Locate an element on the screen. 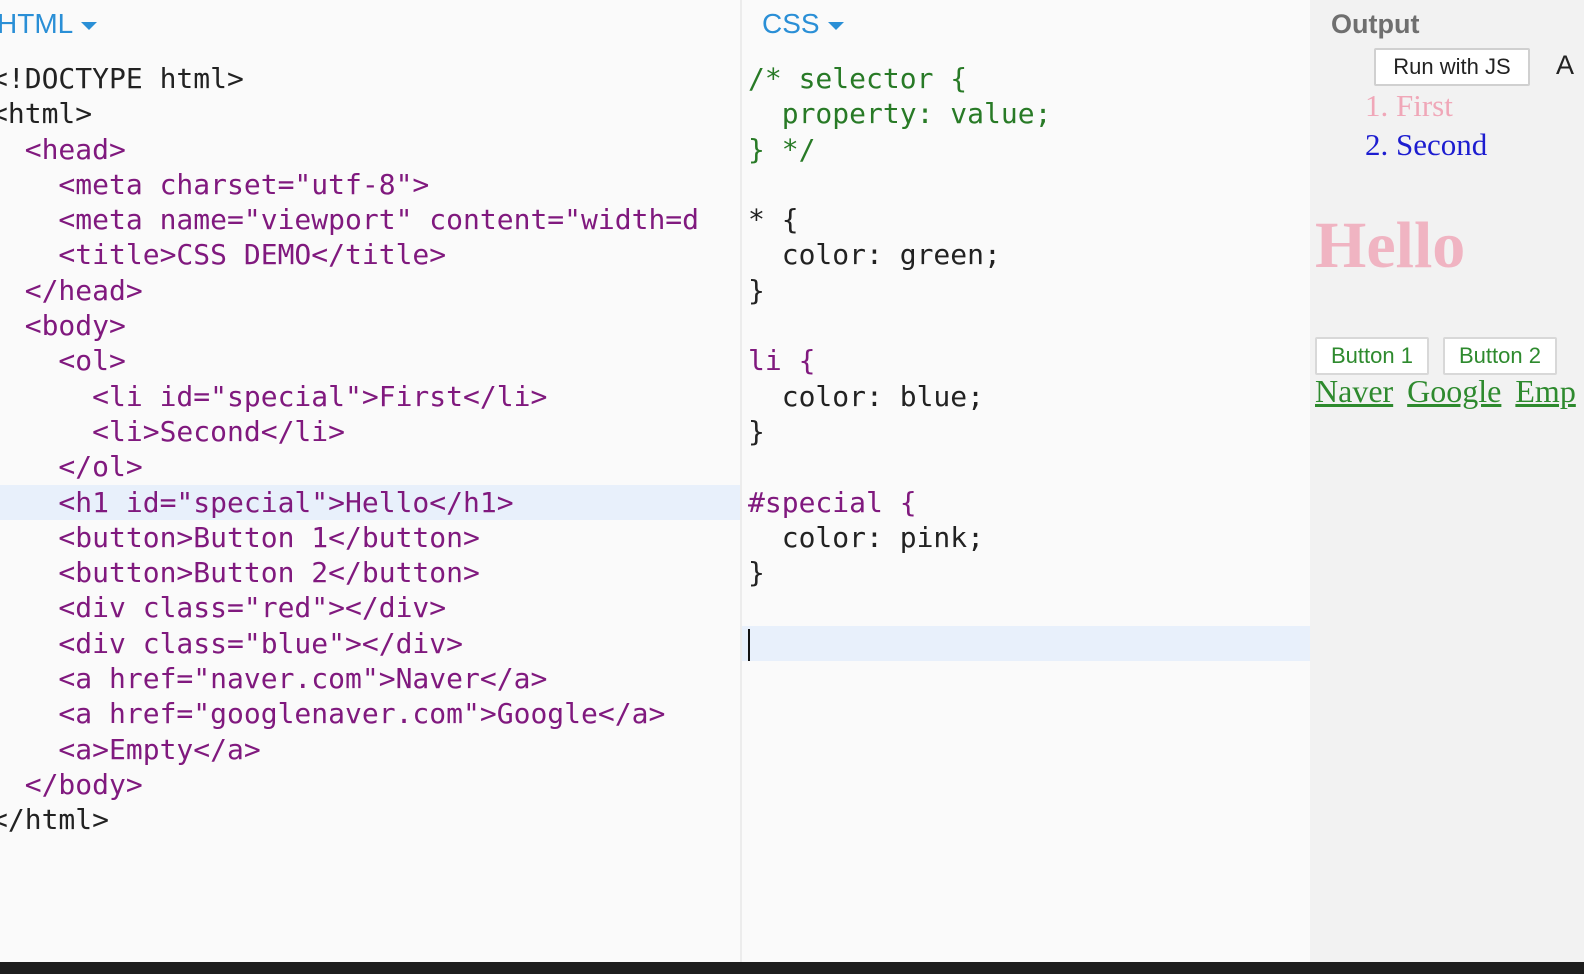 This screenshot has width=1584, height=974. code-line: </body> is located at coordinates (71, 784).